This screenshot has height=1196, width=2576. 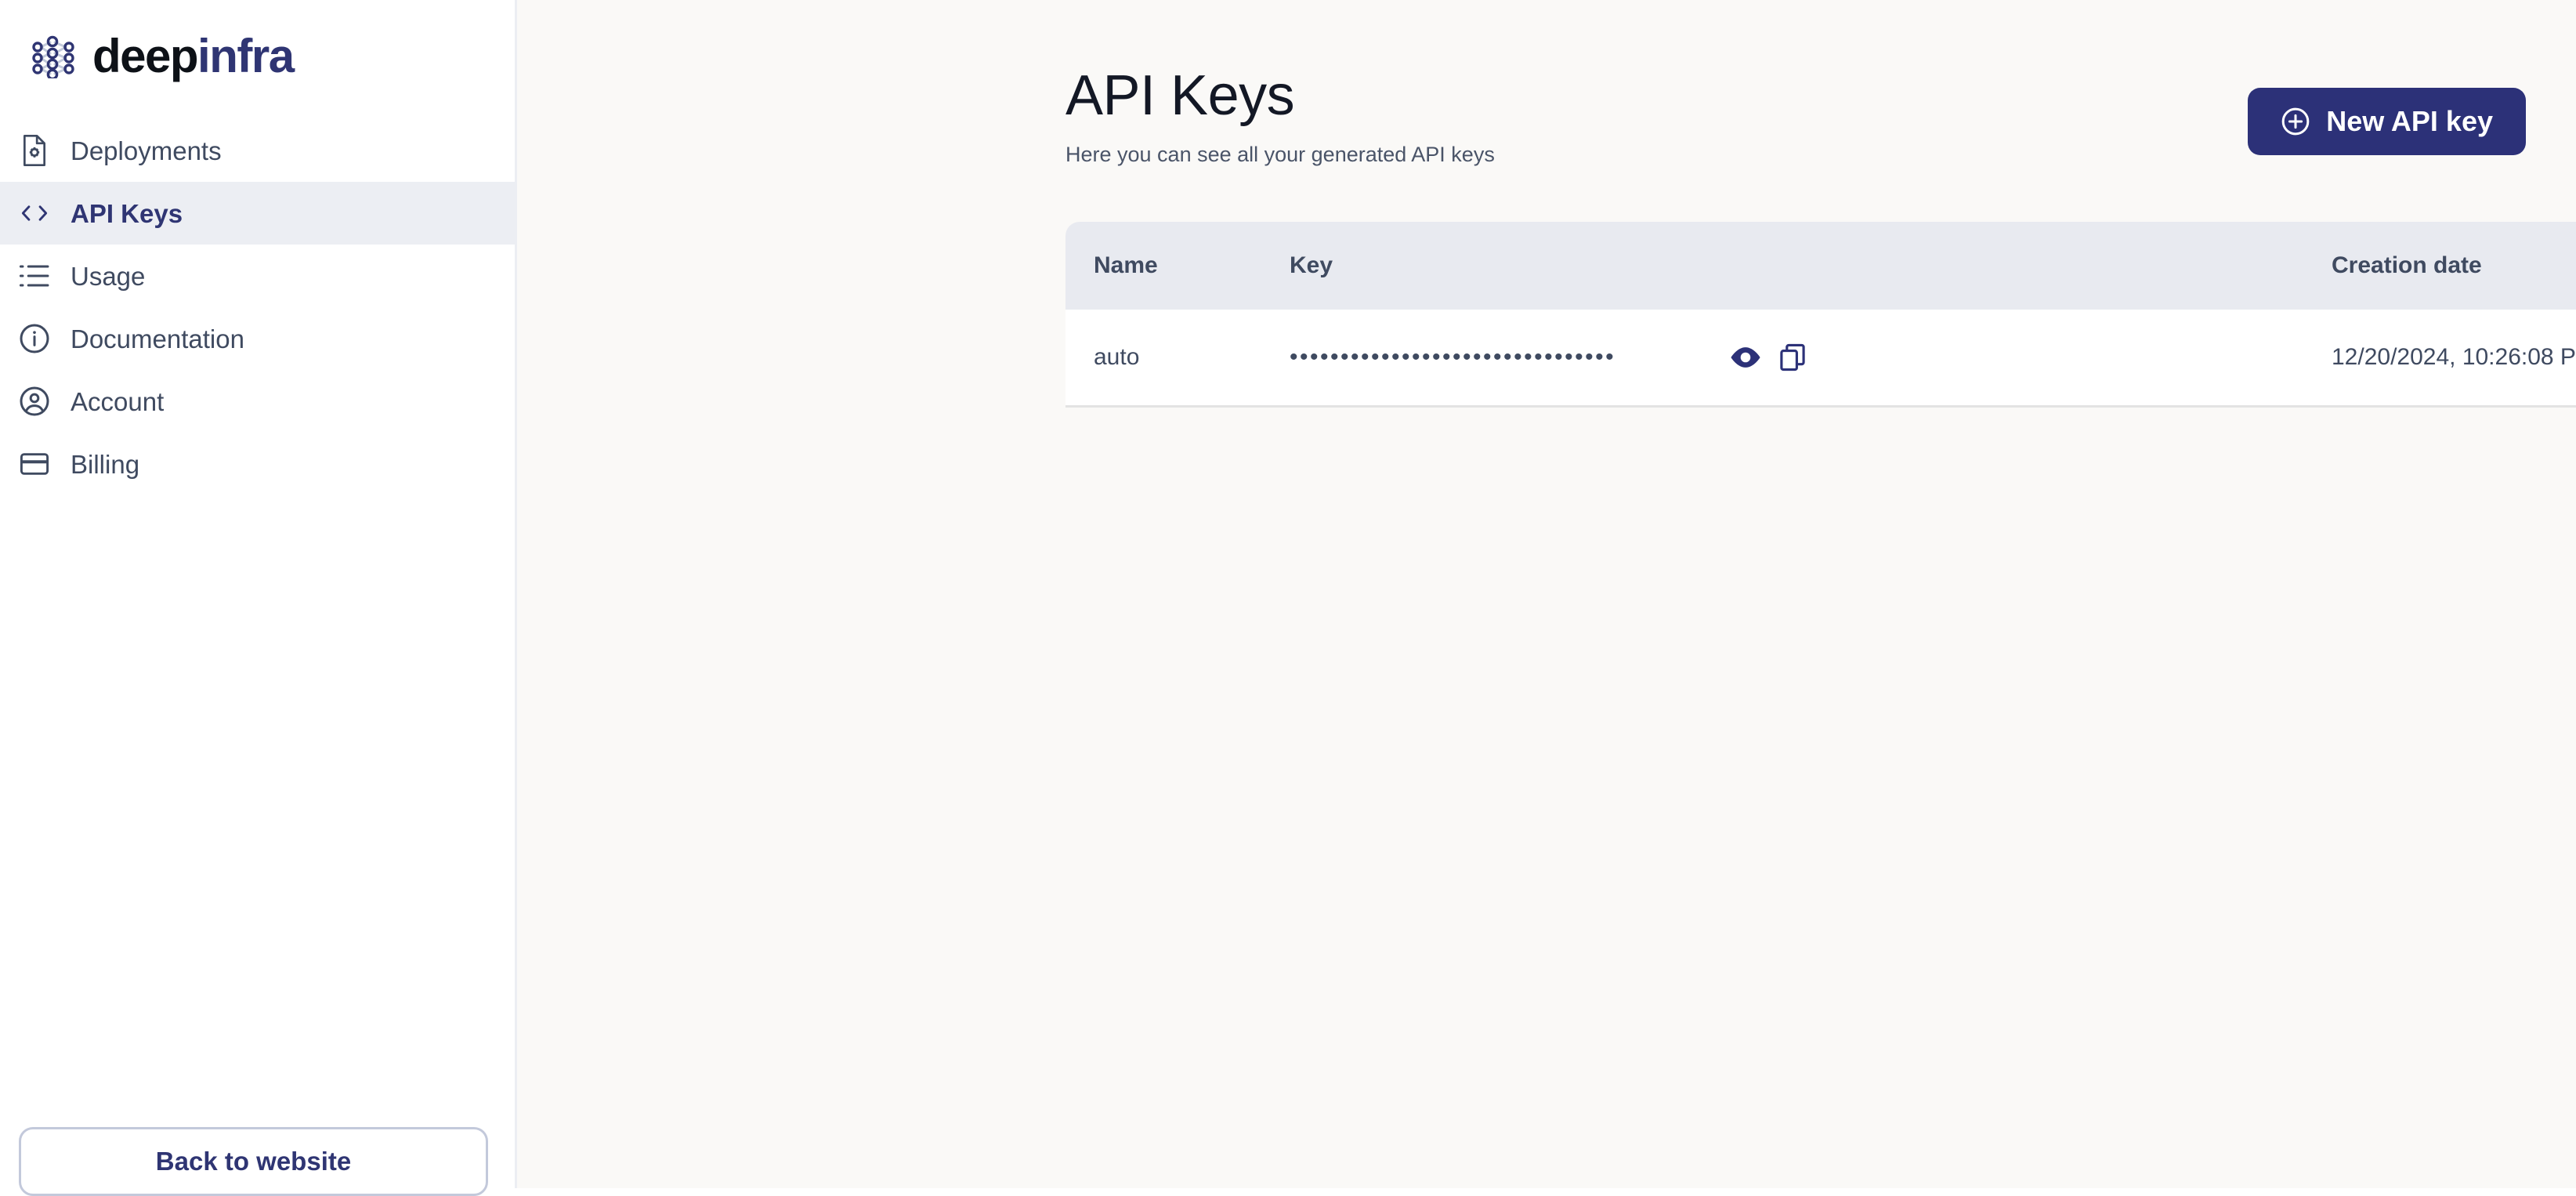 What do you see at coordinates (246, 56) in the screenshot?
I see `brand-word-infra: infra` at bounding box center [246, 56].